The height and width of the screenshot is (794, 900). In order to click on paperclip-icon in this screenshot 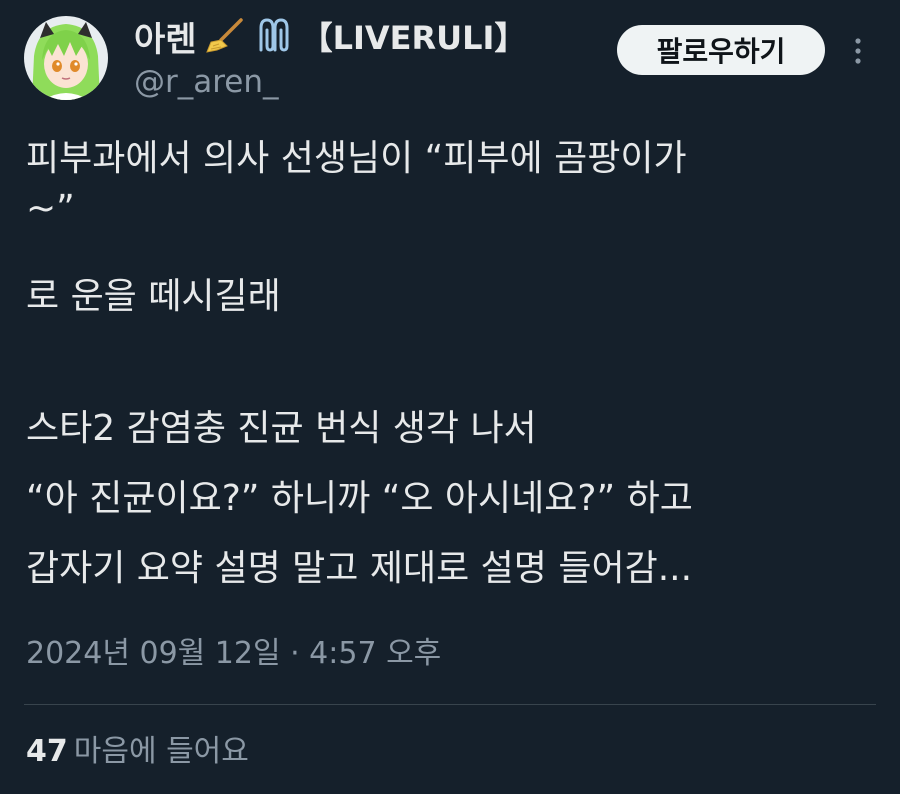, I will do `click(273, 36)`.